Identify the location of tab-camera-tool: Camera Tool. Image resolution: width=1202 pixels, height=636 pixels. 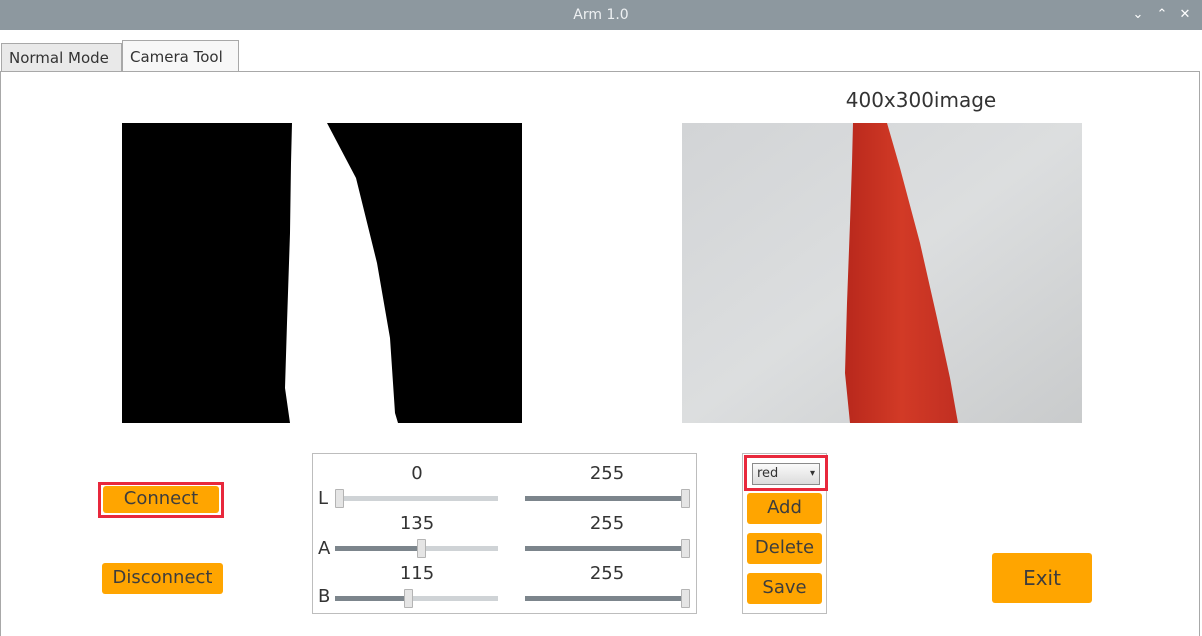
(180, 56).